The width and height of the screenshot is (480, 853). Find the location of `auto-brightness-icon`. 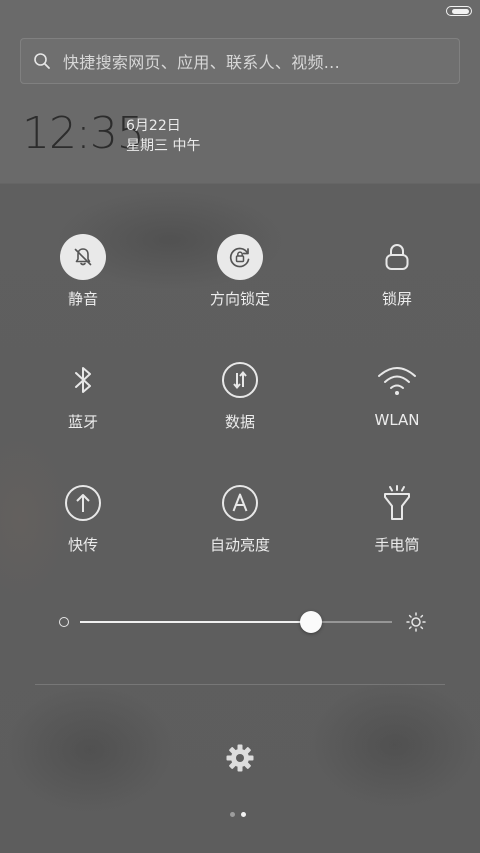

auto-brightness-icon is located at coordinates (240, 503).